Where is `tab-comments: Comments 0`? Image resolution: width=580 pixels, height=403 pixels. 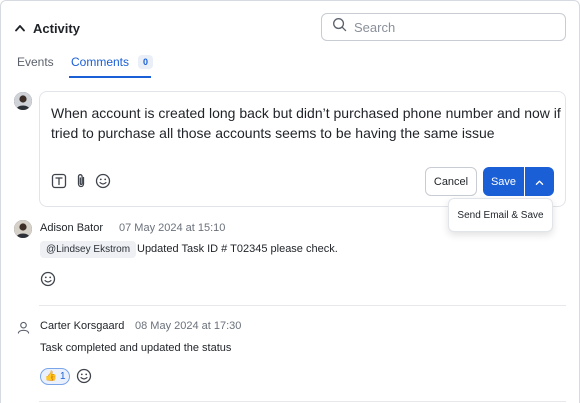 tab-comments: Comments 0 is located at coordinates (112, 62).